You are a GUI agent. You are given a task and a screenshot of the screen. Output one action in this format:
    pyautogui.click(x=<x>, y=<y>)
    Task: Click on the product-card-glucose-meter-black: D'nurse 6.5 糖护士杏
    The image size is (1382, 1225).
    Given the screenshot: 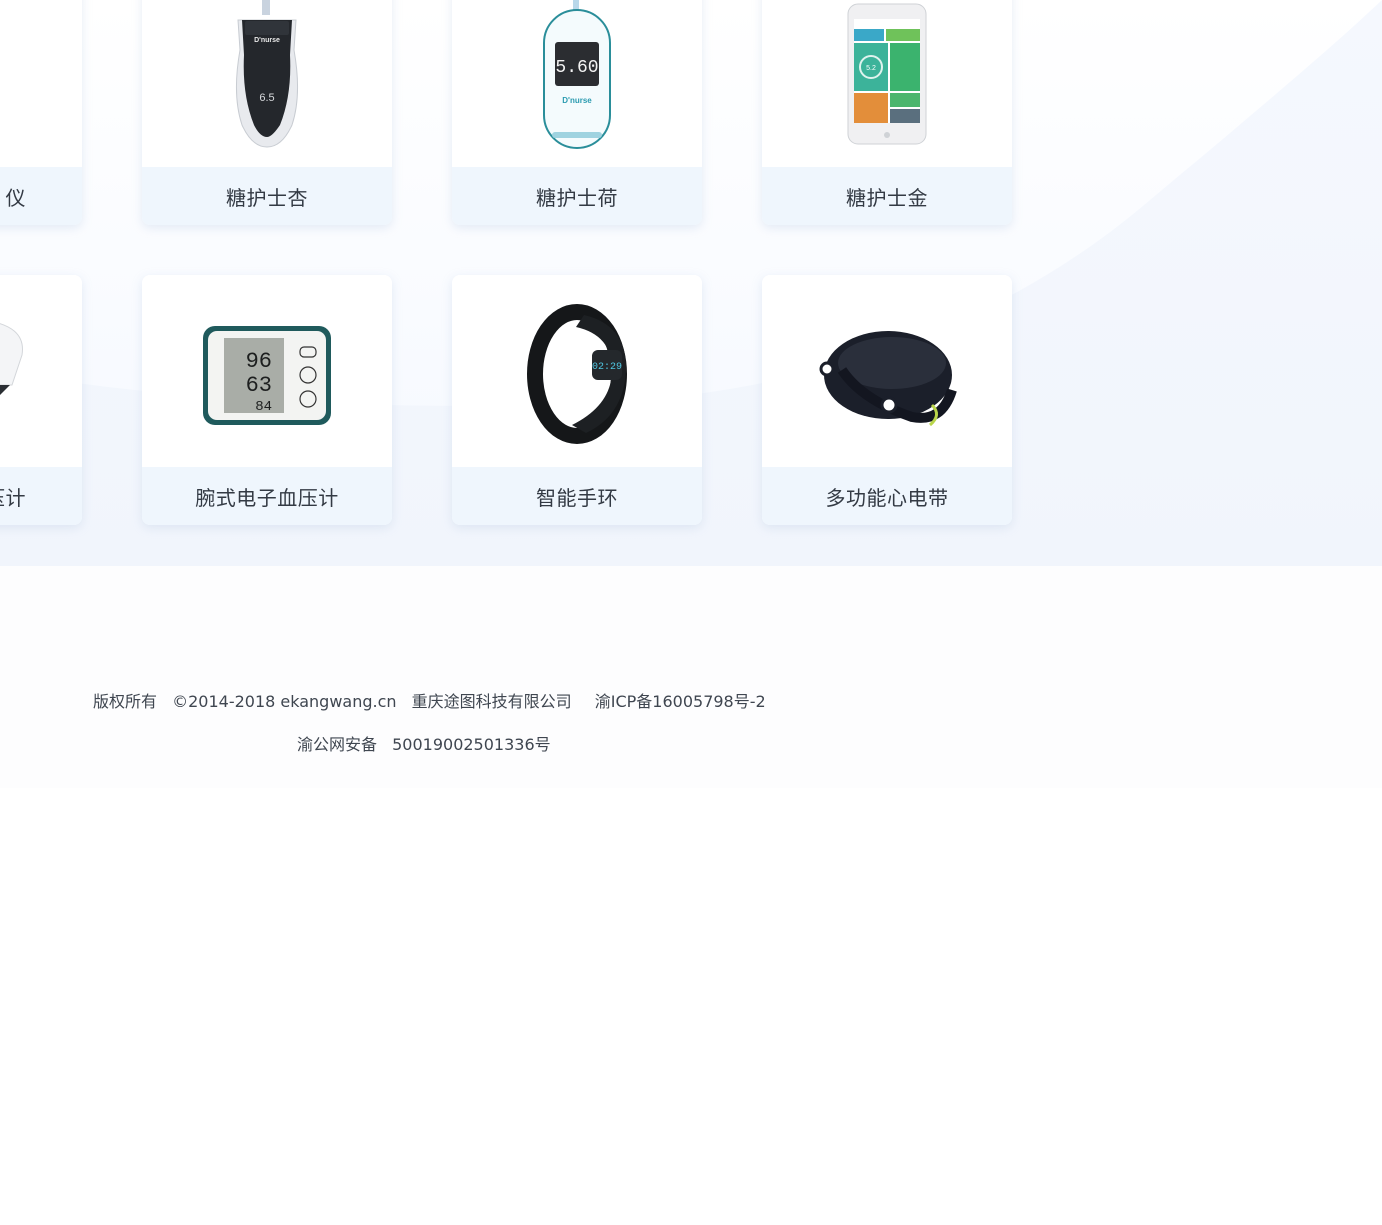 What is the action you would take?
    pyautogui.click(x=267, y=112)
    